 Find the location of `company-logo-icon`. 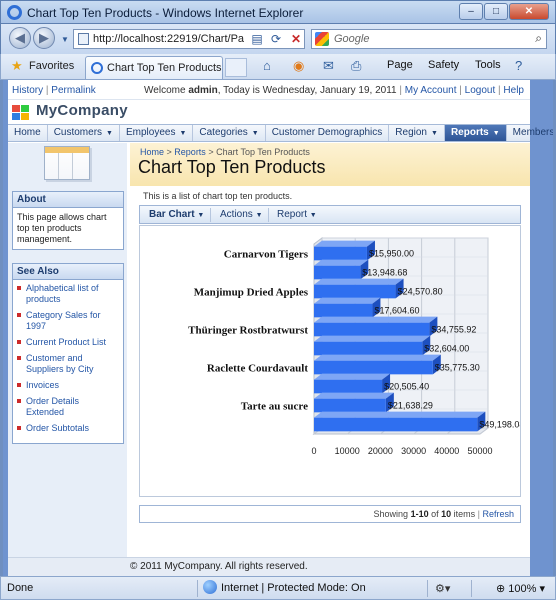

company-logo-icon is located at coordinates (21, 113).